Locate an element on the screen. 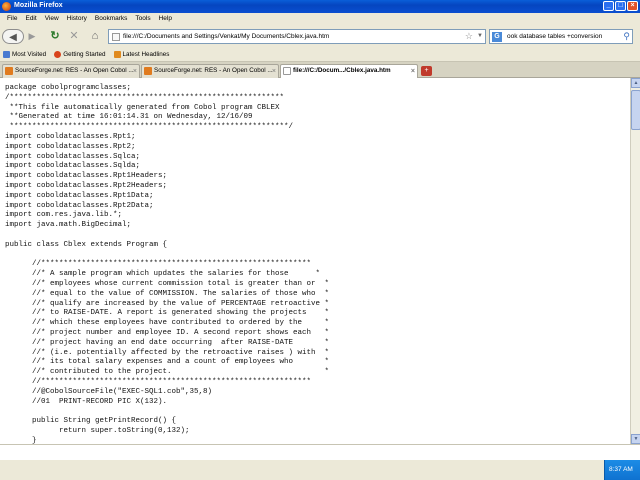 The width and height of the screenshot is (640, 480). url-dropdown-icon: ▼ is located at coordinates (480, 36).